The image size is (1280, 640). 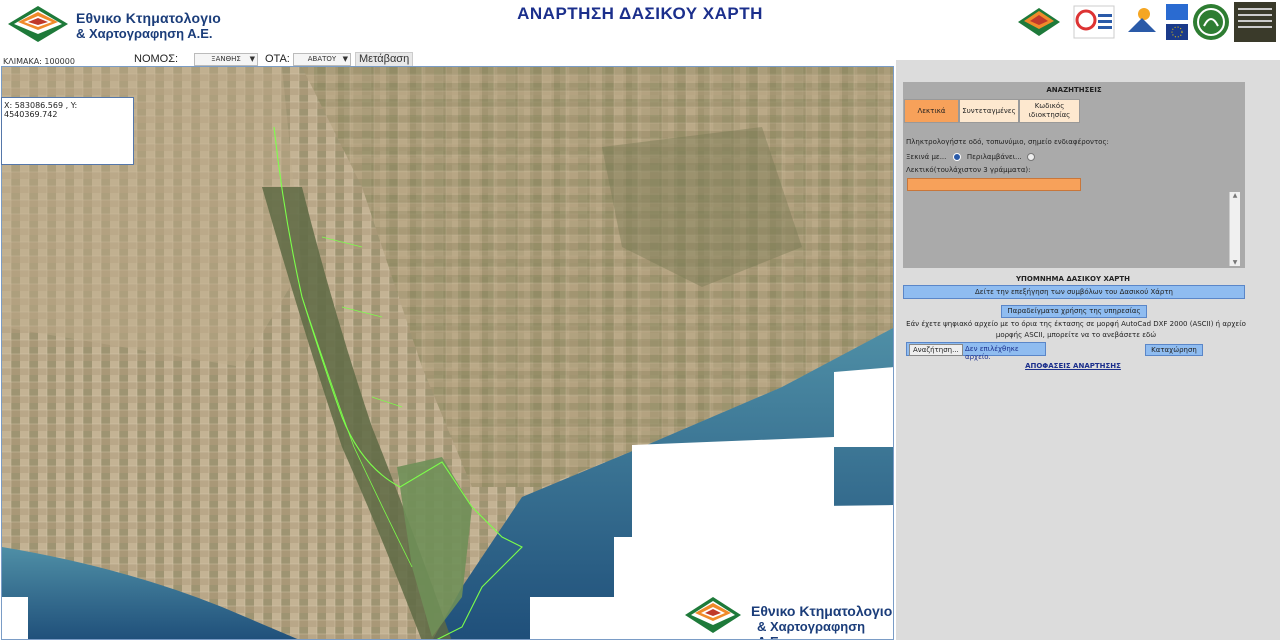 I want to click on ktimatologio-small-logo, so click(x=1039, y=22).